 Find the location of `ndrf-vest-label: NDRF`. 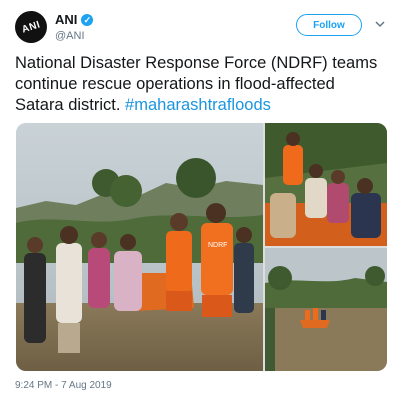

ndrf-vest-label: NDRF is located at coordinates (217, 245).